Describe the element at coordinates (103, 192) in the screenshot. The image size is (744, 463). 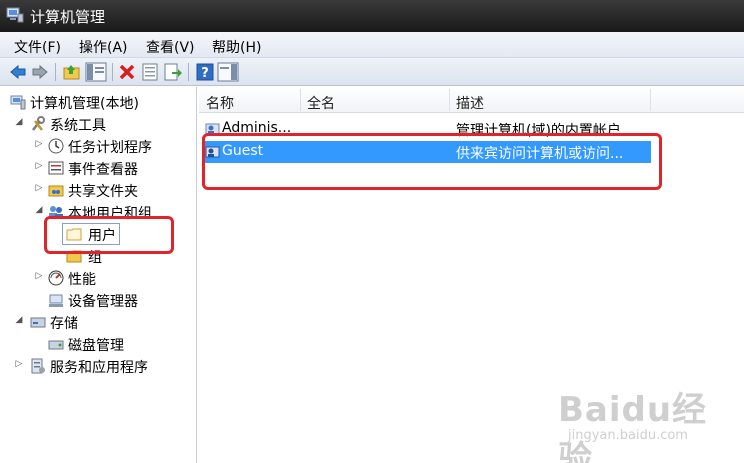
I see `tree-label: 共享文件夹` at that location.